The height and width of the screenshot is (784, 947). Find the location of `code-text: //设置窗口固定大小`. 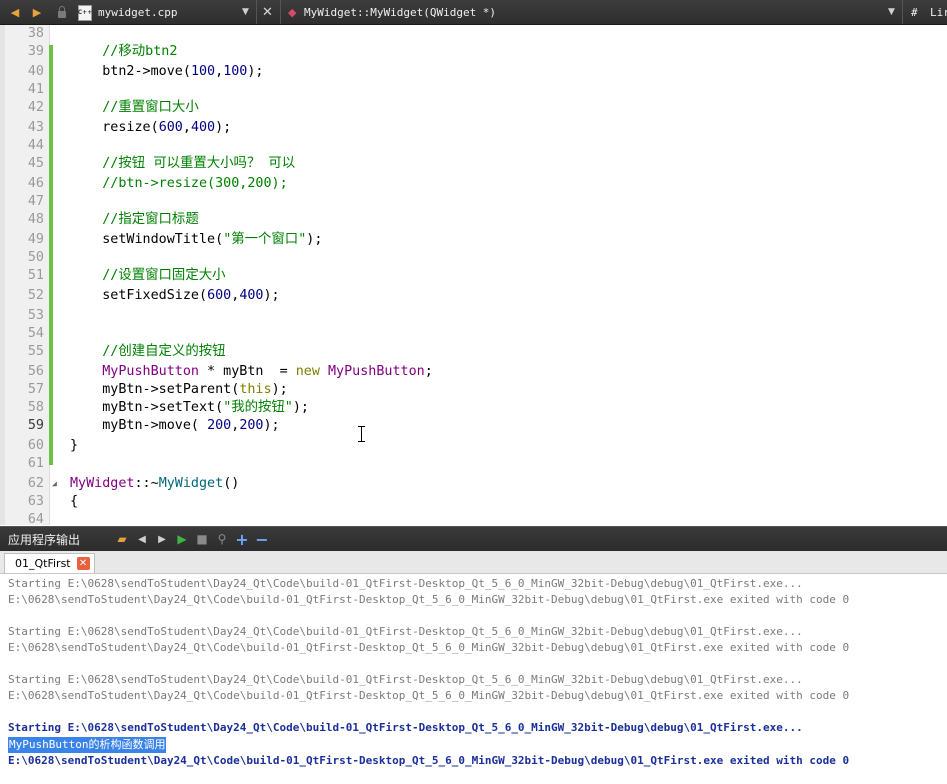

code-text: //设置窗口固定大小 is located at coordinates (147, 276).